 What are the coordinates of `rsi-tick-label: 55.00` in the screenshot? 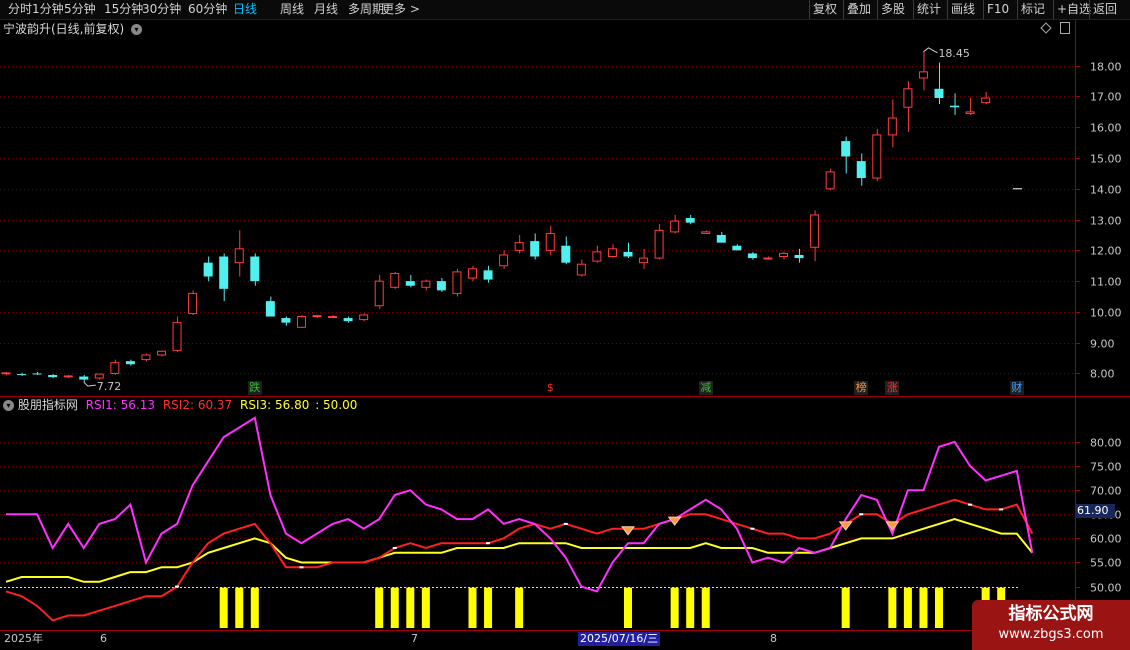 It's located at (1106, 563).